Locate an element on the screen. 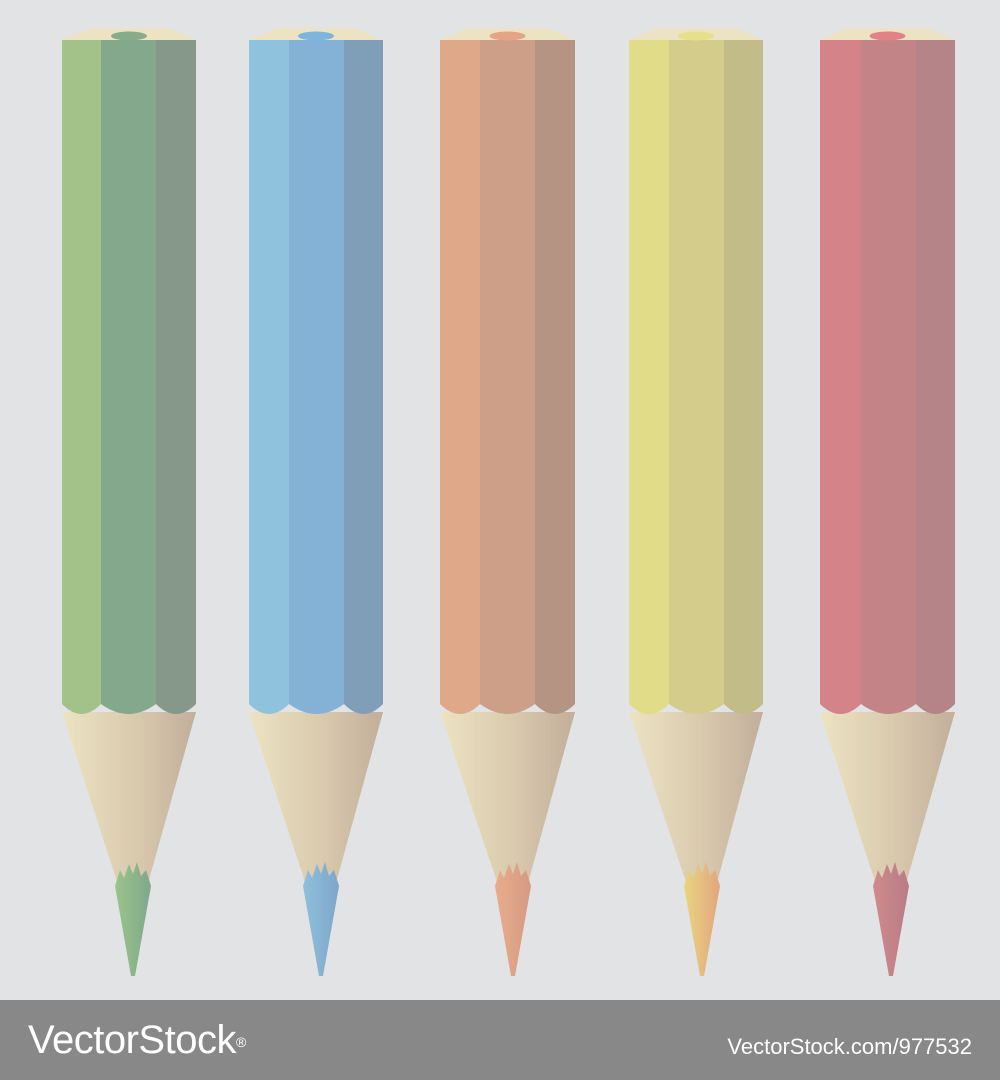 The width and height of the screenshot is (1000, 1080). watermark-logo: VectorStock® is located at coordinates (137, 1040).